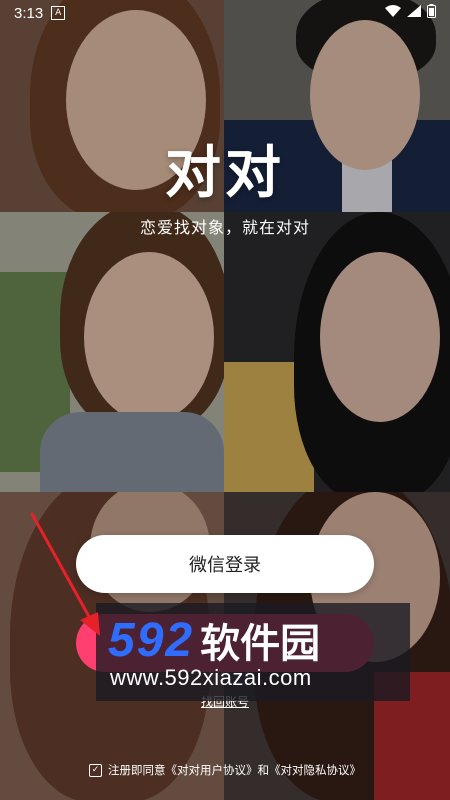  What do you see at coordinates (234, 770) in the screenshot?
I see `agreement-text: 注册即同意《对对用户协议》和《对对隐私协议》` at bounding box center [234, 770].